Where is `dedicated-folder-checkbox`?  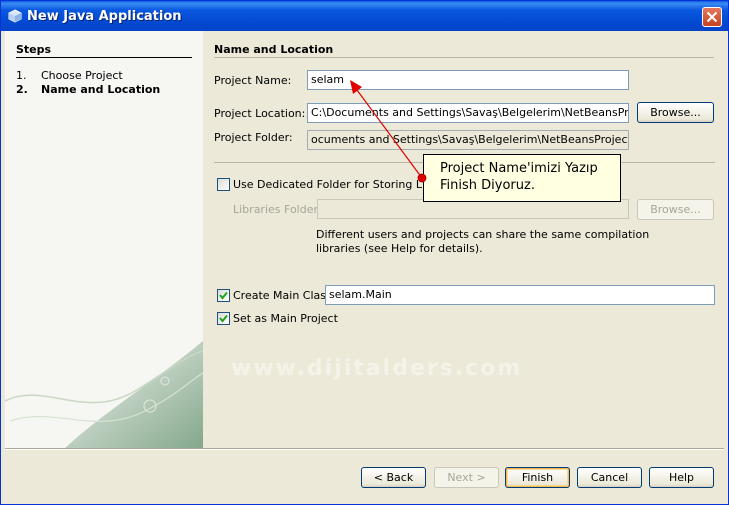 dedicated-folder-checkbox is located at coordinates (223, 184).